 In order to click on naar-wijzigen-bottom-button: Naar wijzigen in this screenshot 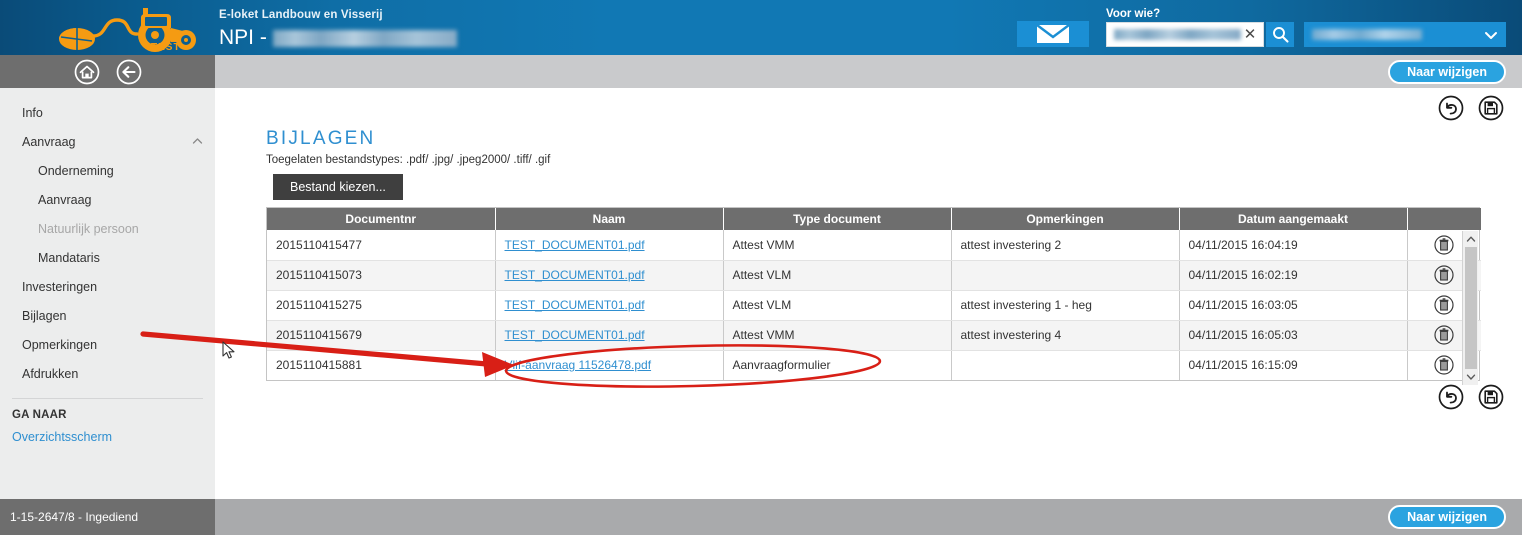, I will do `click(1447, 517)`.